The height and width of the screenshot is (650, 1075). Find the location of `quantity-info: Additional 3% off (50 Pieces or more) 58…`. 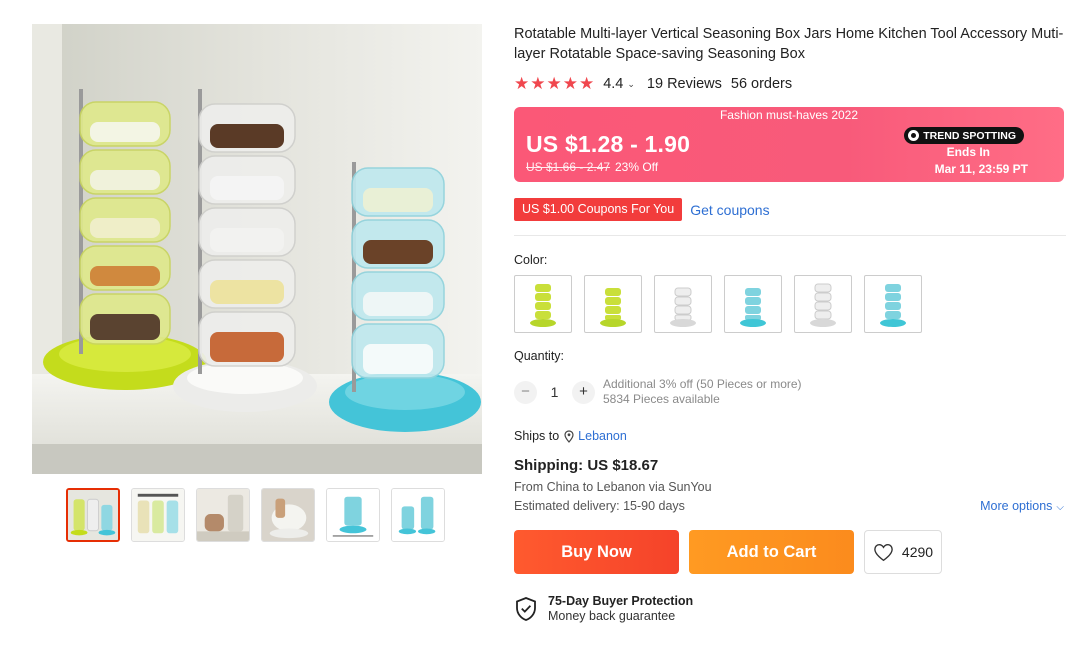

quantity-info: Additional 3% off (50 Pieces or more) 58… is located at coordinates (702, 392).